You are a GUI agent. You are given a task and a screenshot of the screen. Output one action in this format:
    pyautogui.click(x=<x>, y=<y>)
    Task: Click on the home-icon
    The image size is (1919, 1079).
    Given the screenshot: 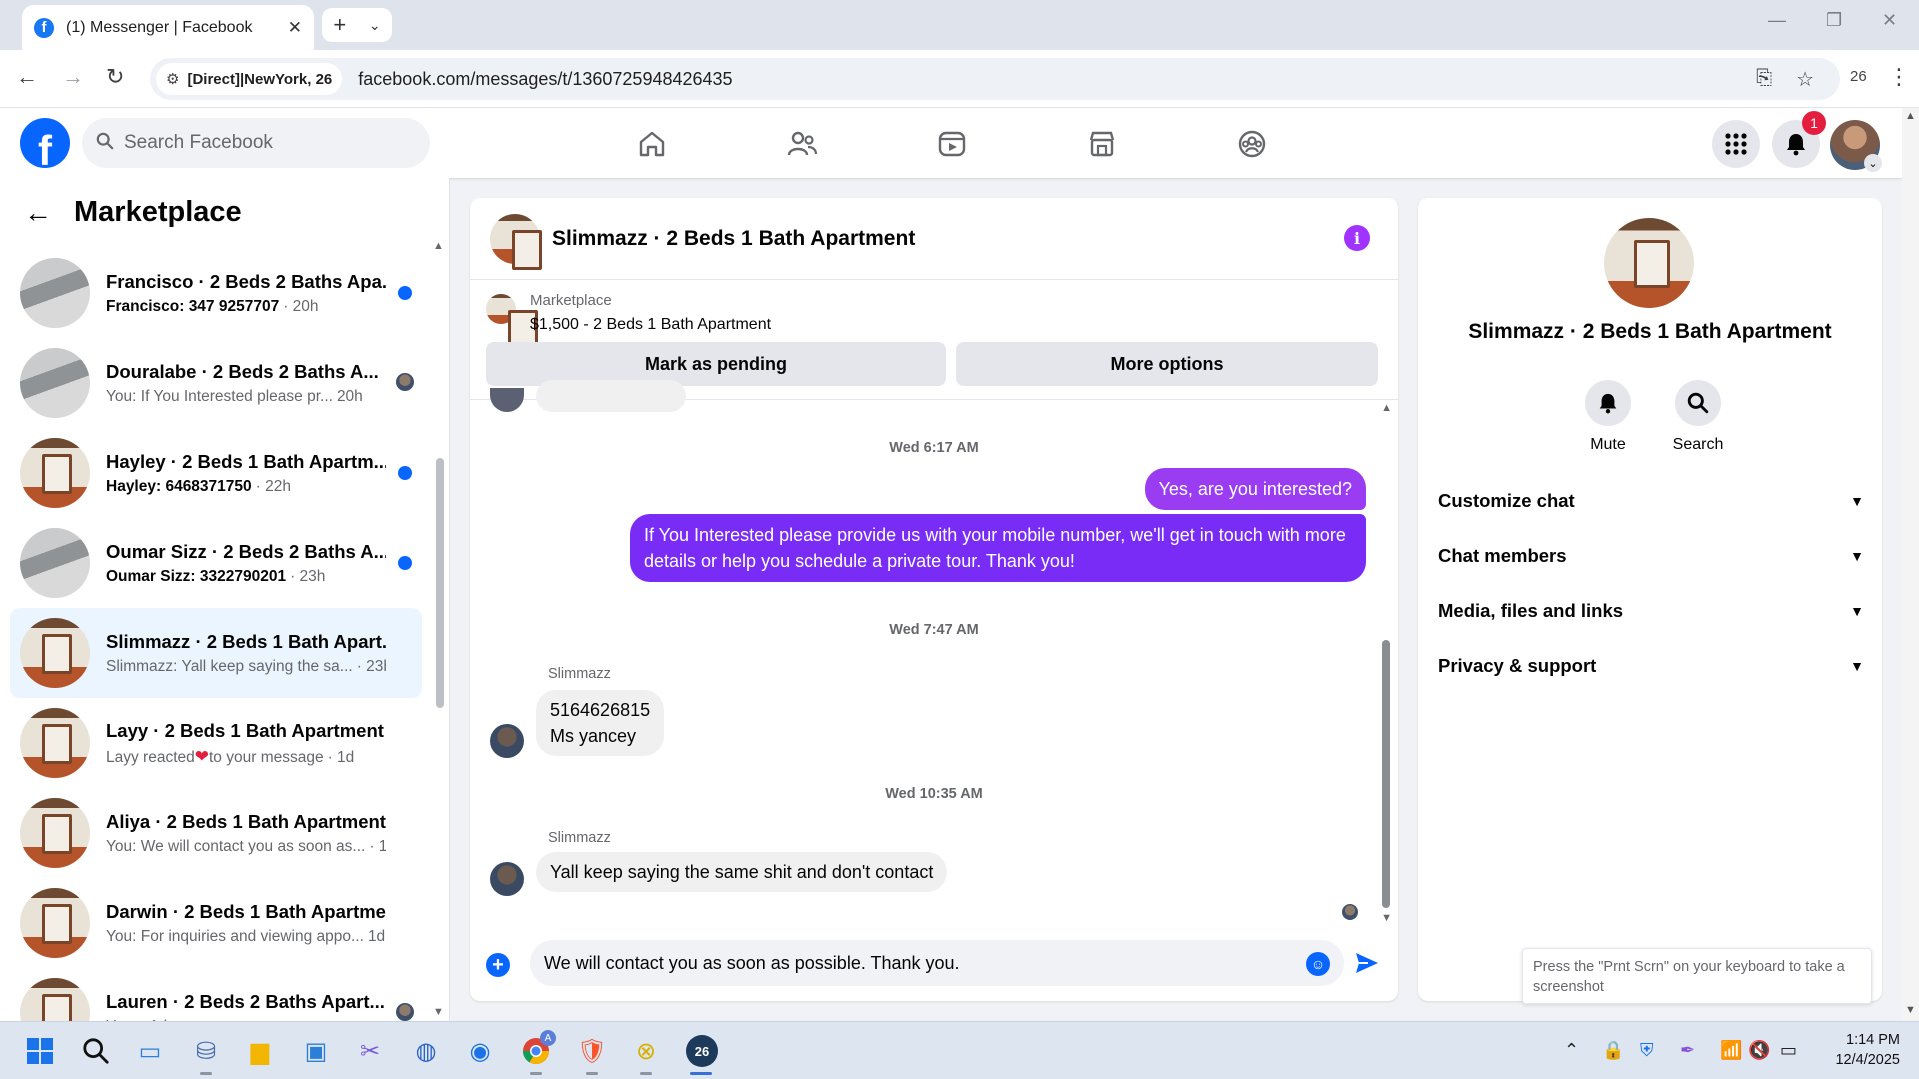 What is the action you would take?
    pyautogui.click(x=652, y=144)
    